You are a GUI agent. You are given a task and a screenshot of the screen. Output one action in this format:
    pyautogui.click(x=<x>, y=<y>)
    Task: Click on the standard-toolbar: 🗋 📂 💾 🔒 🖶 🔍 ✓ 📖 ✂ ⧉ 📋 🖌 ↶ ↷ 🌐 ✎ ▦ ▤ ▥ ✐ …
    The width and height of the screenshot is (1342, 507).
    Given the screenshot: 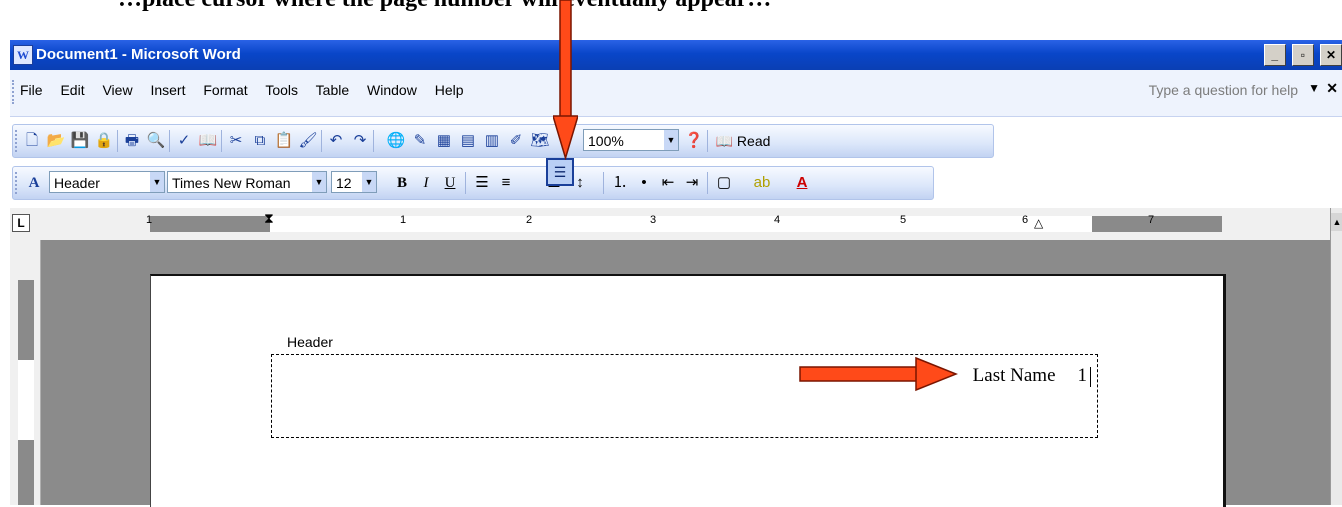 What is the action you would take?
    pyautogui.click(x=503, y=141)
    